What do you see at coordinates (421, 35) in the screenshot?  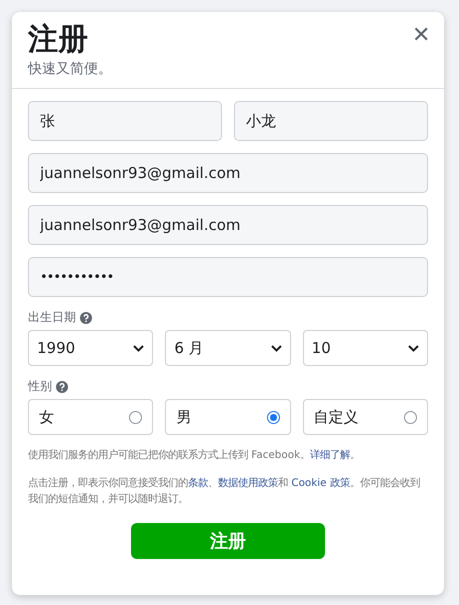 I see `close-button: ✕` at bounding box center [421, 35].